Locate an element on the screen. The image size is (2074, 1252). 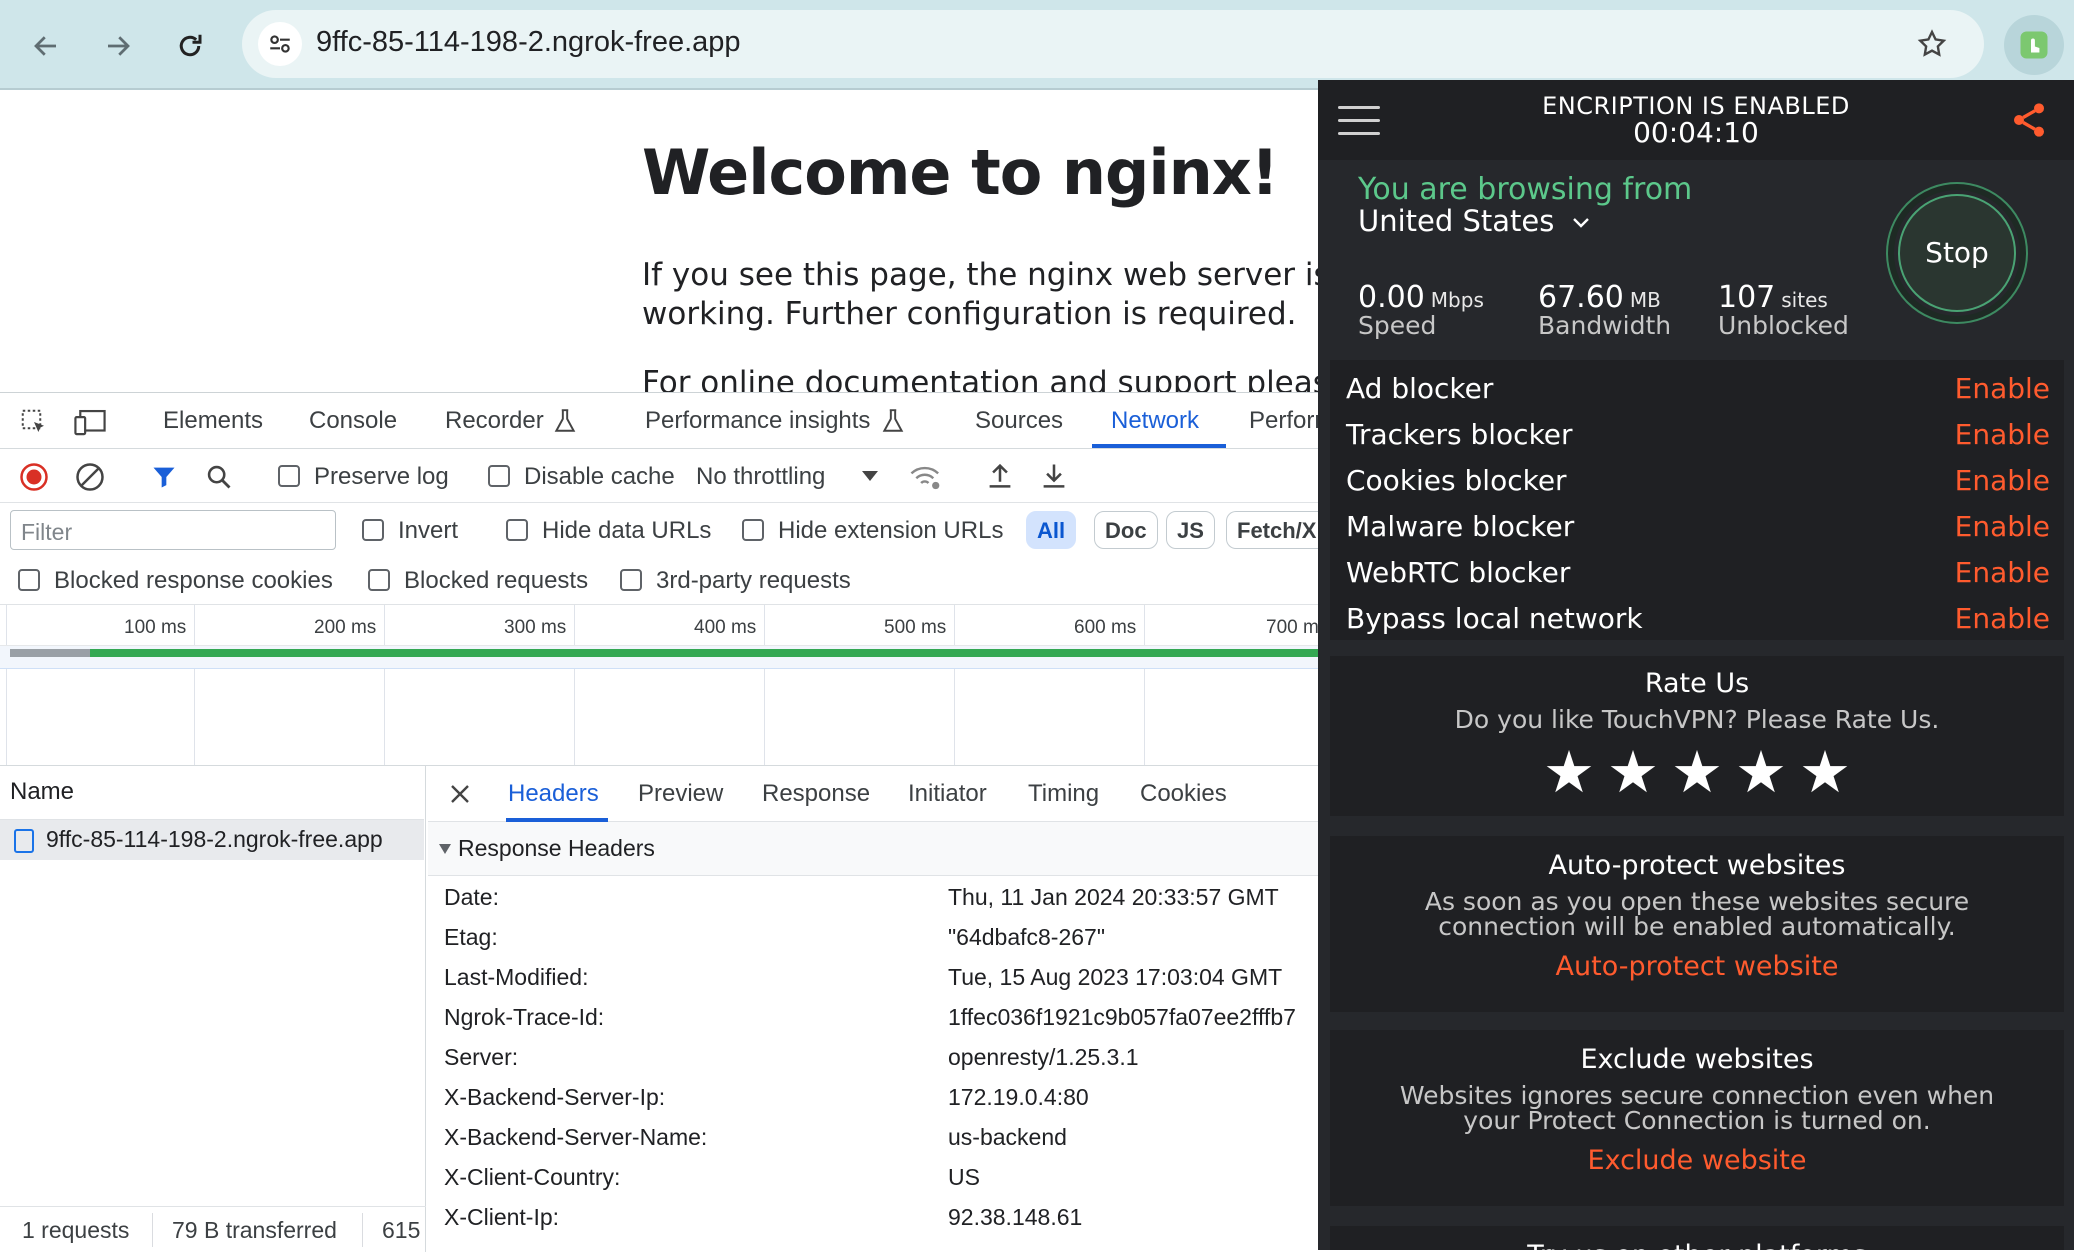
feature-name: Ad blocker is located at coordinates (1420, 388).